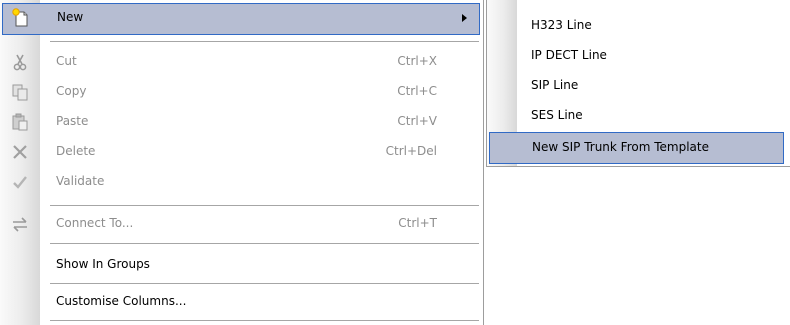 This screenshot has width=790, height=325. Describe the element at coordinates (417, 61) in the screenshot. I see `menu-item-shortcut: Ctrl+X` at that location.